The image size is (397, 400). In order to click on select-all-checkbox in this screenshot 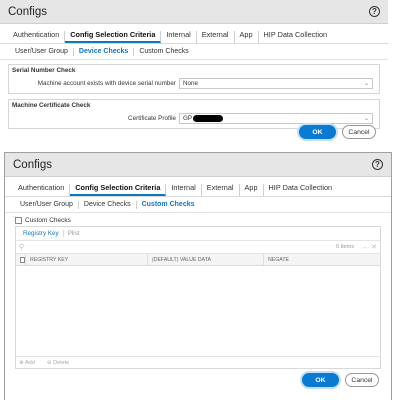, I will do `click(22, 259)`.